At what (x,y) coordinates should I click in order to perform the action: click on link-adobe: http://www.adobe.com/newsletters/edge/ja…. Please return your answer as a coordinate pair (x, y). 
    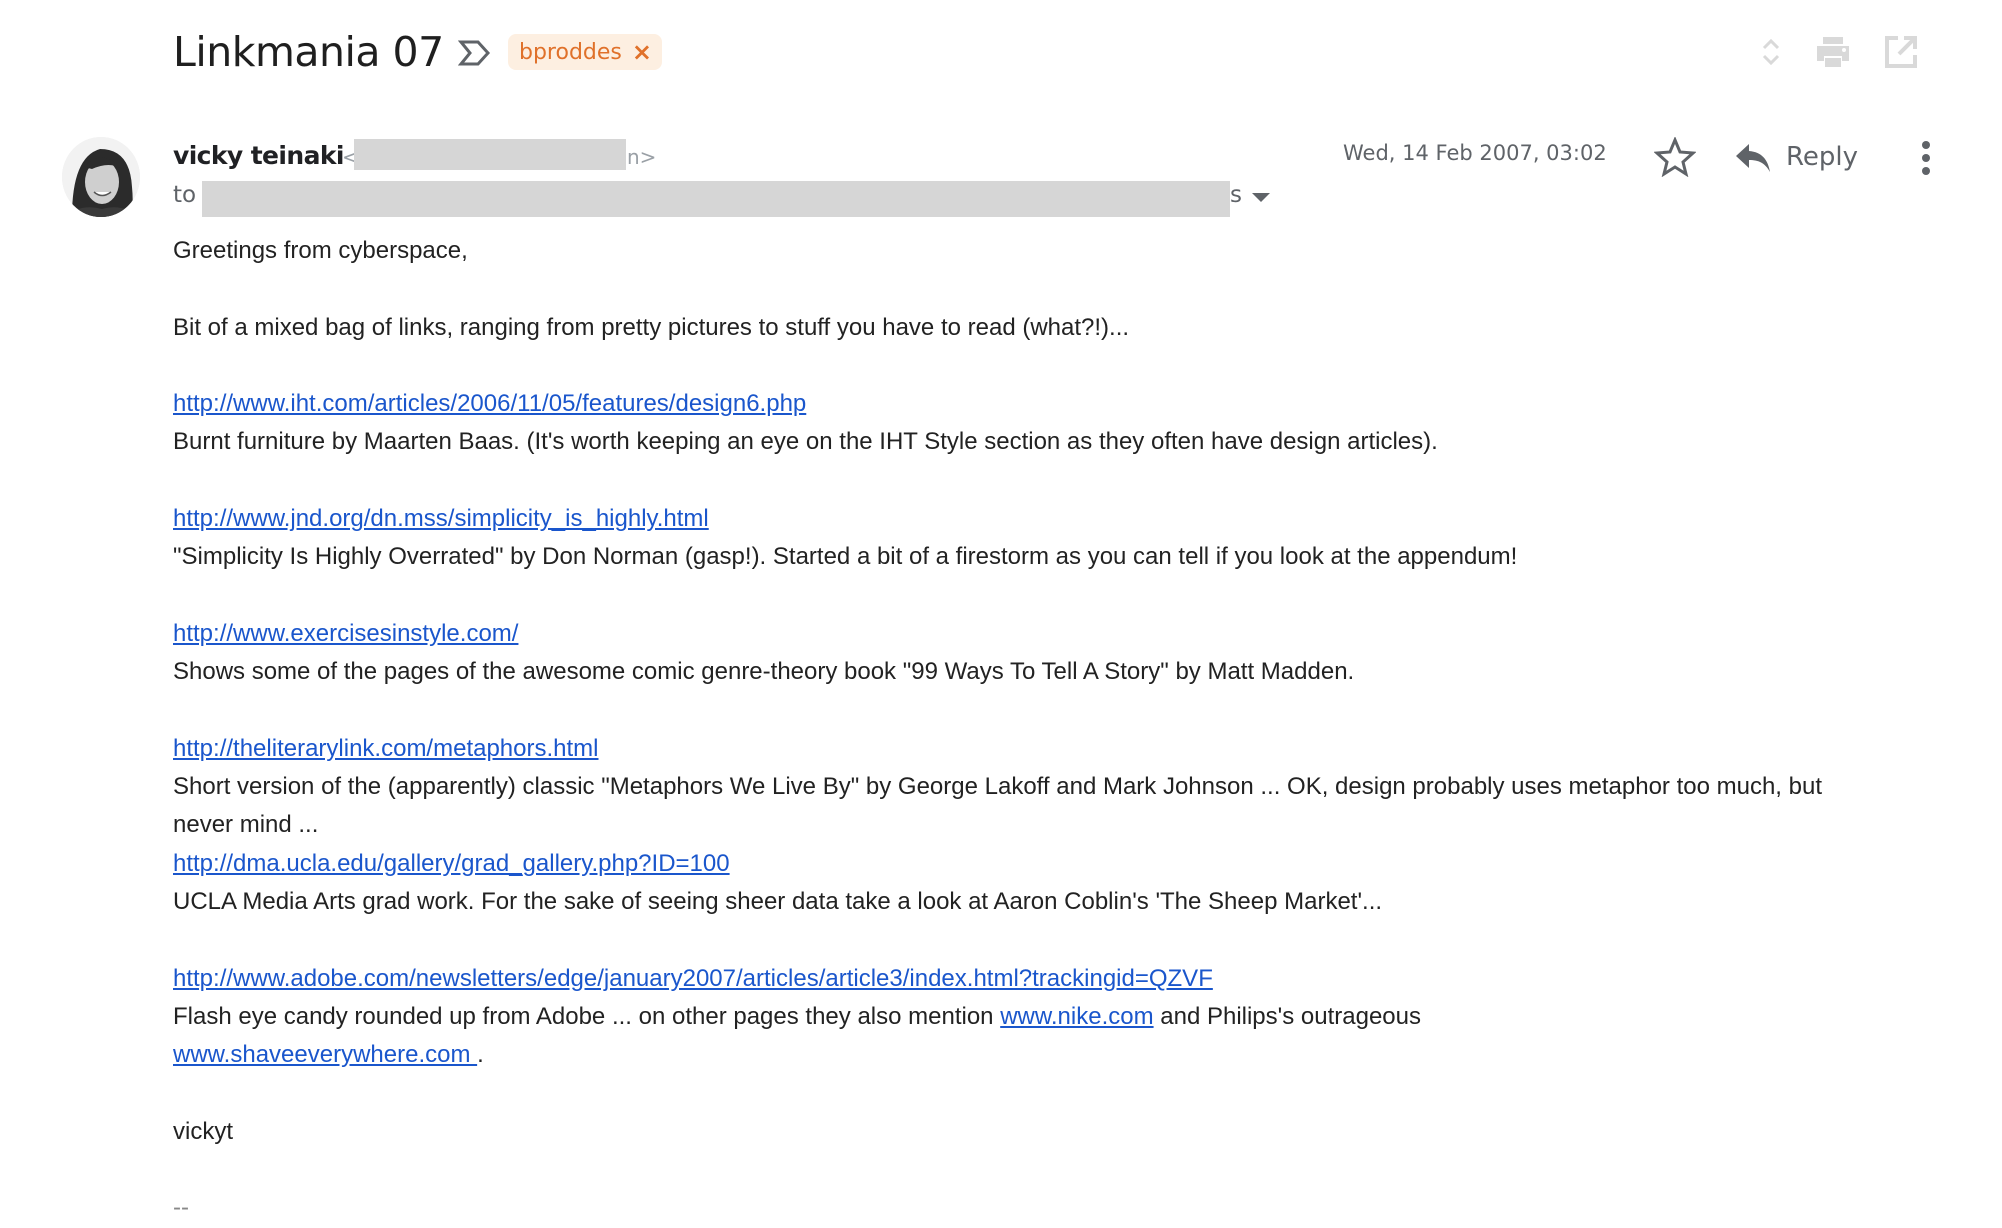
    Looking at the image, I should click on (693, 978).